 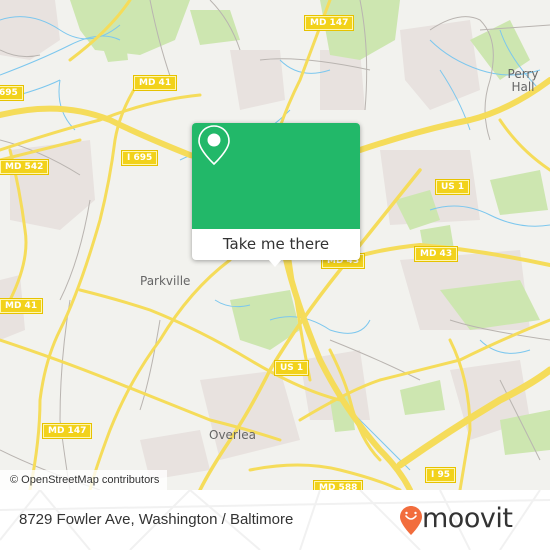 What do you see at coordinates (276, 176) in the screenshot?
I see `popup-header` at bounding box center [276, 176].